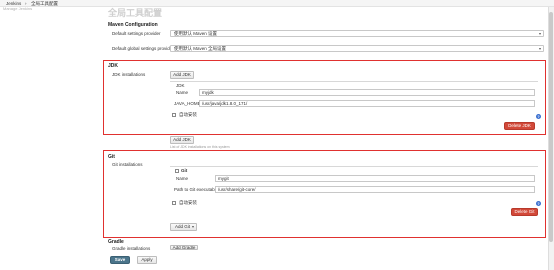 The image size is (554, 270). I want to click on git-path-label: Path to Git executable, so click(196, 189).